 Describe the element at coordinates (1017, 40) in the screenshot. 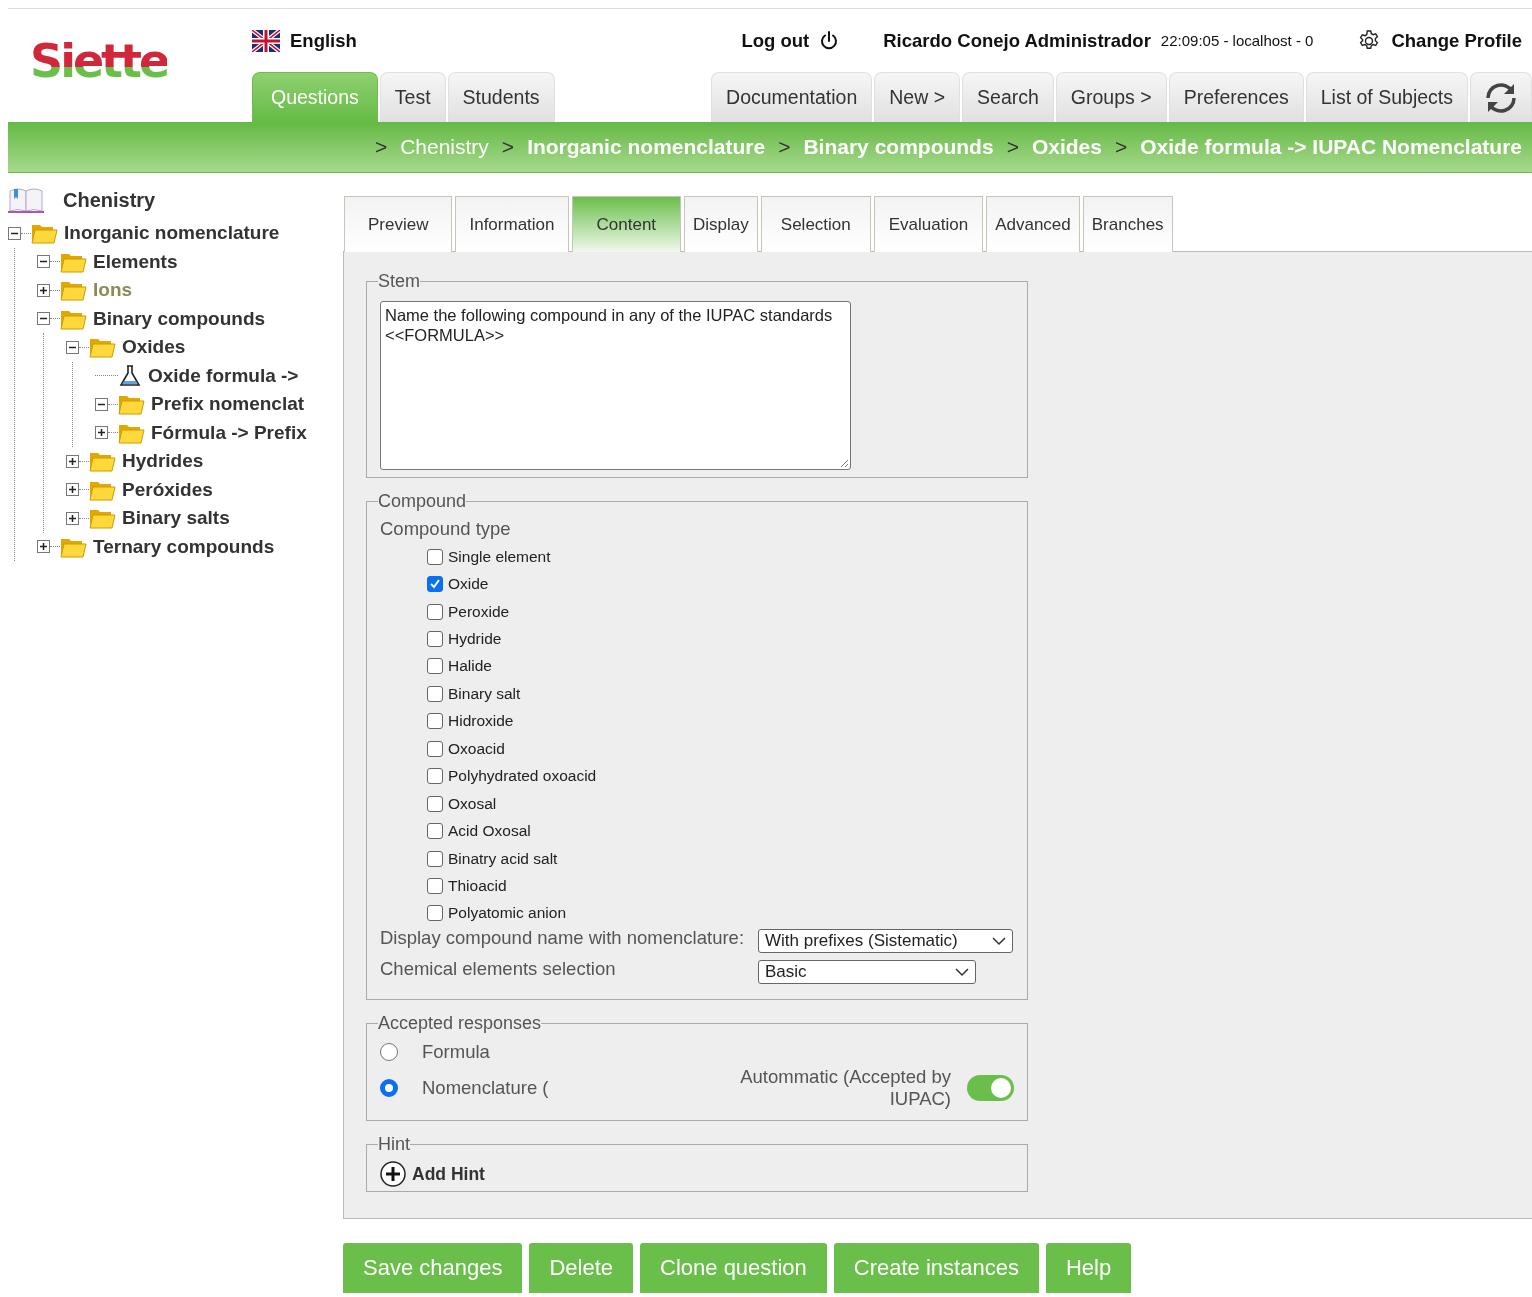

I see `user-name: Ricardo Conejo Administrador` at that location.